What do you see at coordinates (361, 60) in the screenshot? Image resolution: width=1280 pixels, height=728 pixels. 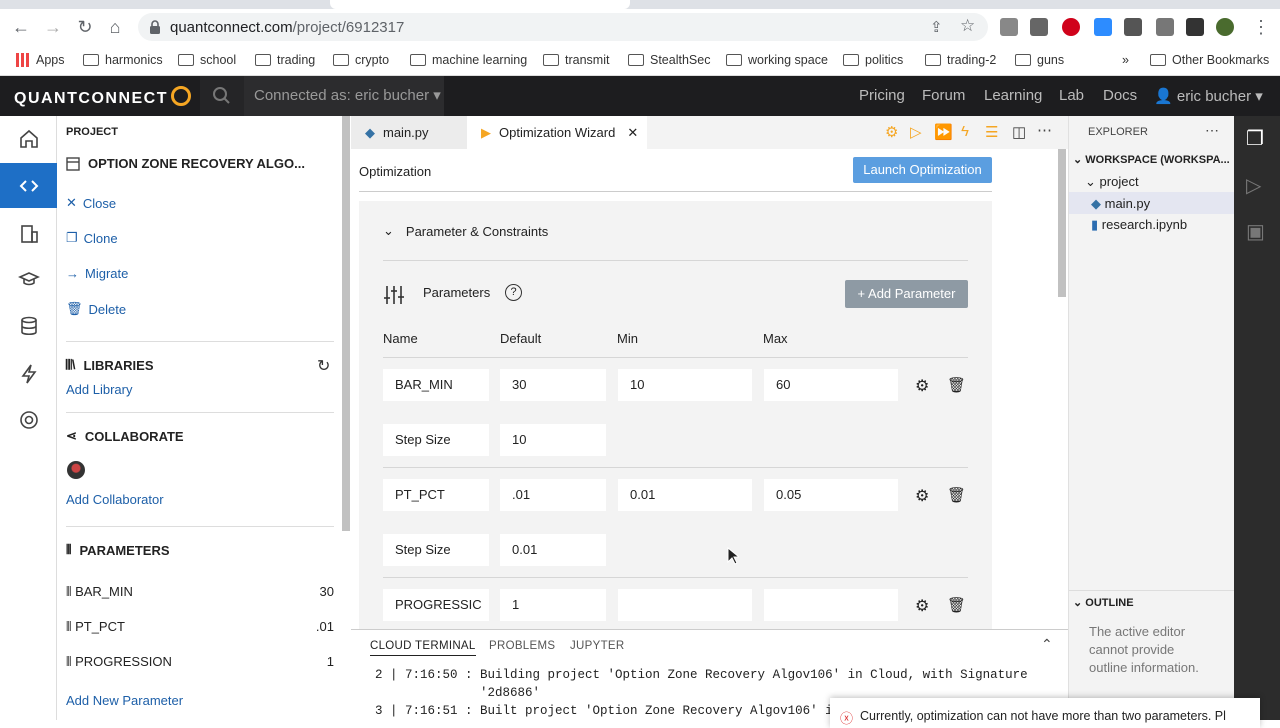 I see `bookmark-folder: crypto` at bounding box center [361, 60].